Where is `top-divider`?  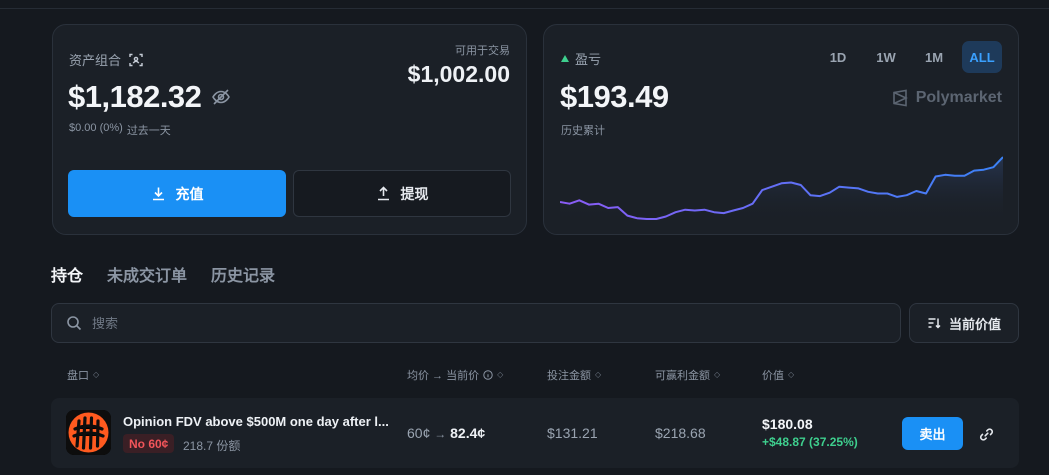 top-divider is located at coordinates (524, 8).